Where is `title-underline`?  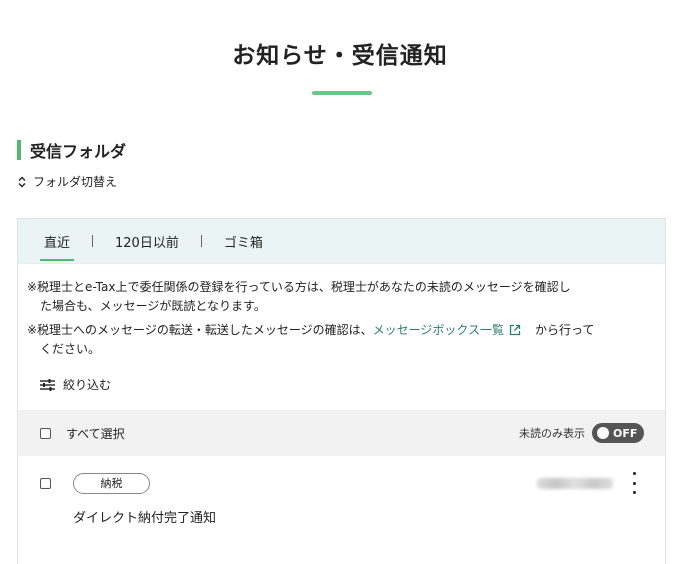
title-underline is located at coordinates (342, 93).